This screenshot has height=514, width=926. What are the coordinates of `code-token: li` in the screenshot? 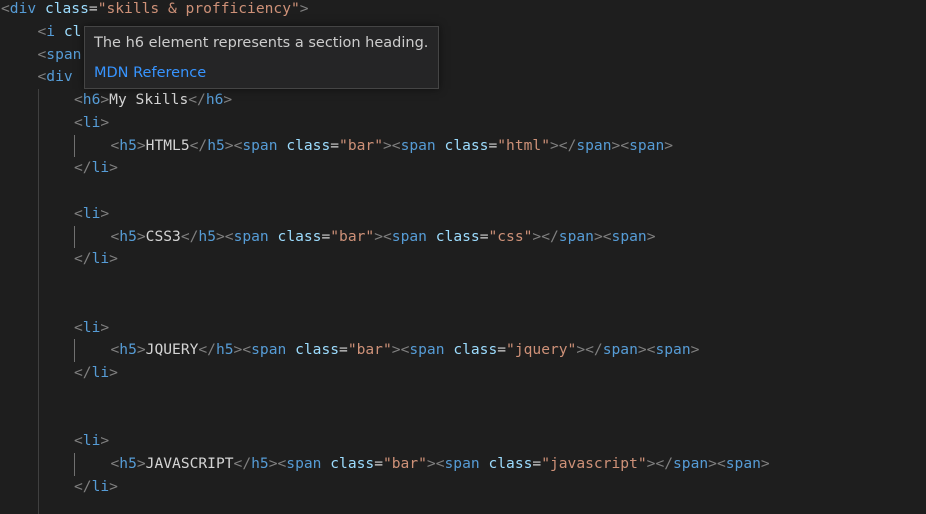 It's located at (91, 441).